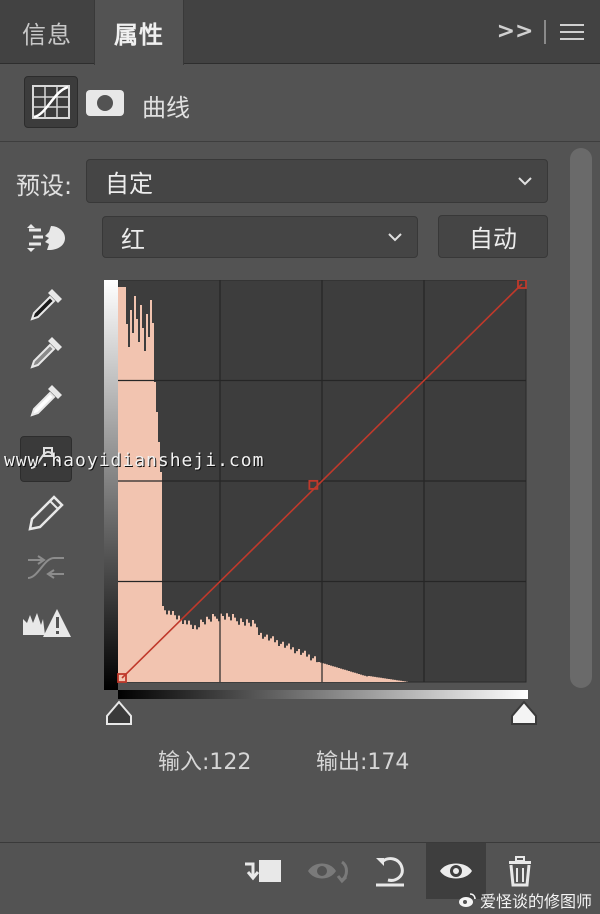  What do you see at coordinates (317, 181) in the screenshot?
I see `preset-dropdown: 自定` at bounding box center [317, 181].